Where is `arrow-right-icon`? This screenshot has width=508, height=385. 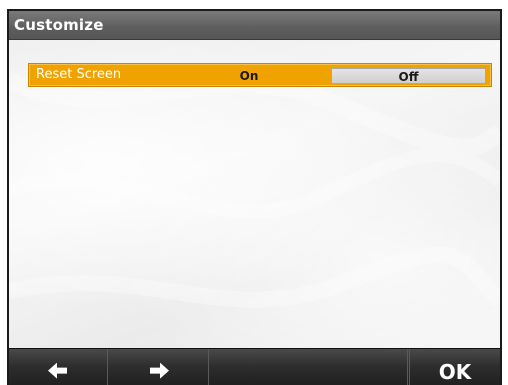
arrow-right-icon is located at coordinates (159, 370).